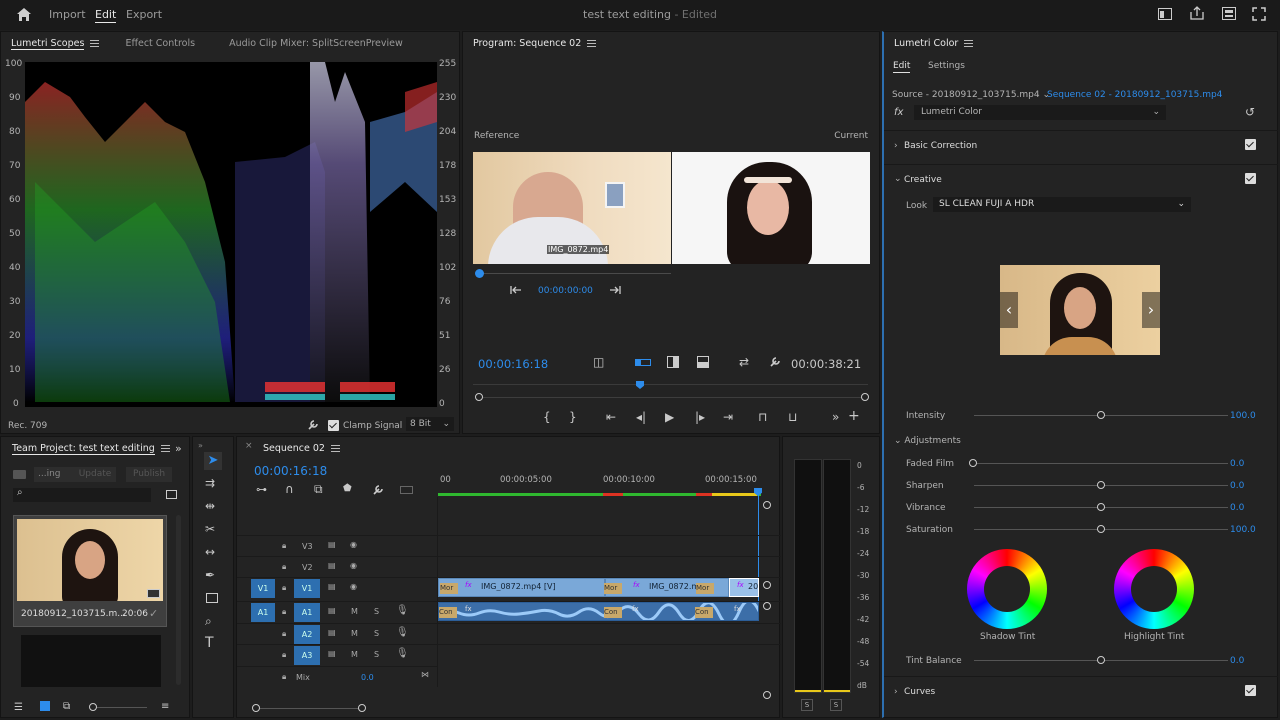 The width and height of the screenshot is (1280, 720). I want to click on tint-balance-value: 0.0, so click(1237, 661).